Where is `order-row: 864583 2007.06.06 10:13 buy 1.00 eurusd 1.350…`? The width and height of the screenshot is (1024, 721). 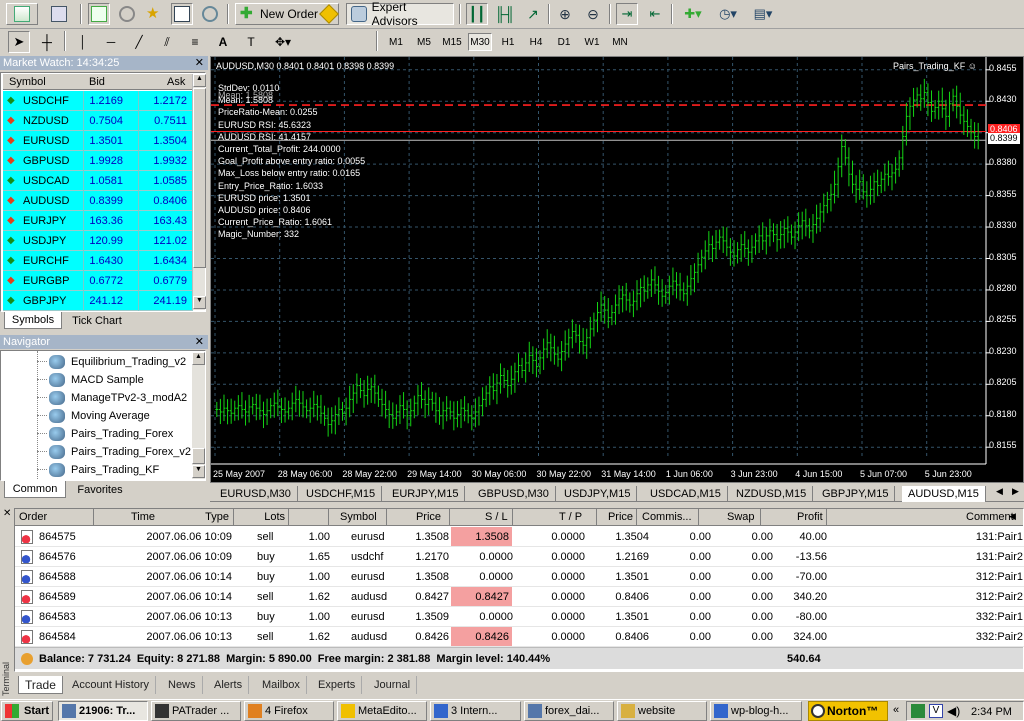 order-row: 864583 2007.06.06 10:13 buy 1.00 eurusd 1.350… is located at coordinates (519, 617).